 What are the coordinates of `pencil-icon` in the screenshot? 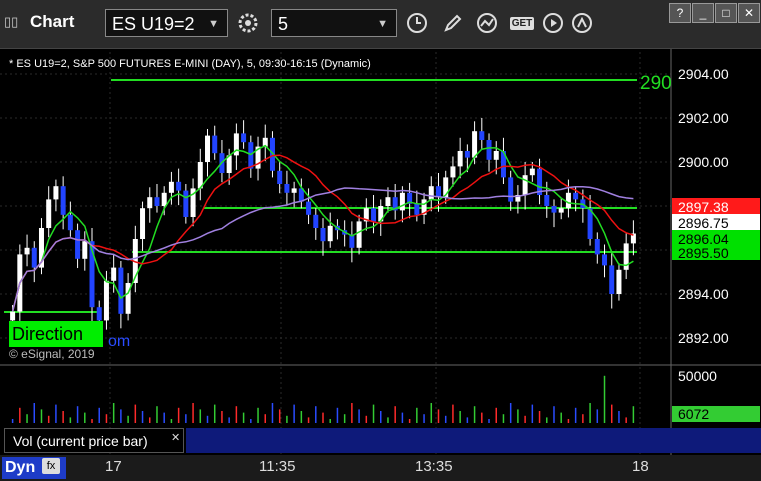 It's located at (453, 23).